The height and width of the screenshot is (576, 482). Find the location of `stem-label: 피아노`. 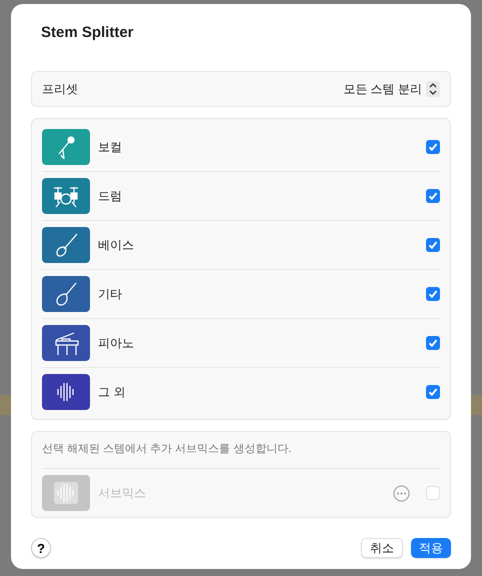

stem-label: 피아노 is located at coordinates (116, 343).